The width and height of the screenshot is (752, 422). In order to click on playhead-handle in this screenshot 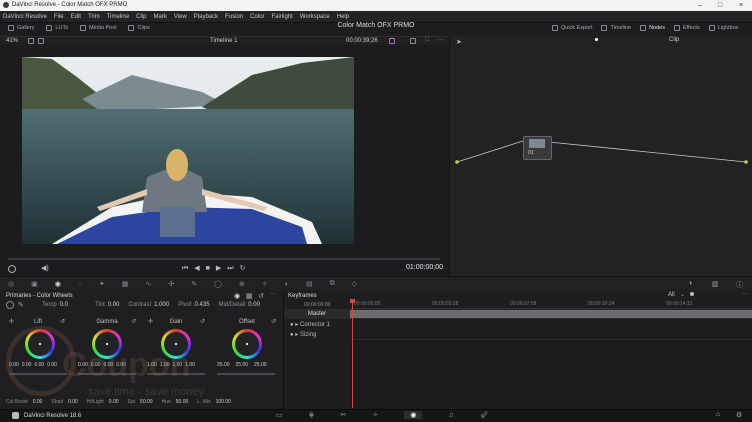, I will do `click(352, 301)`.